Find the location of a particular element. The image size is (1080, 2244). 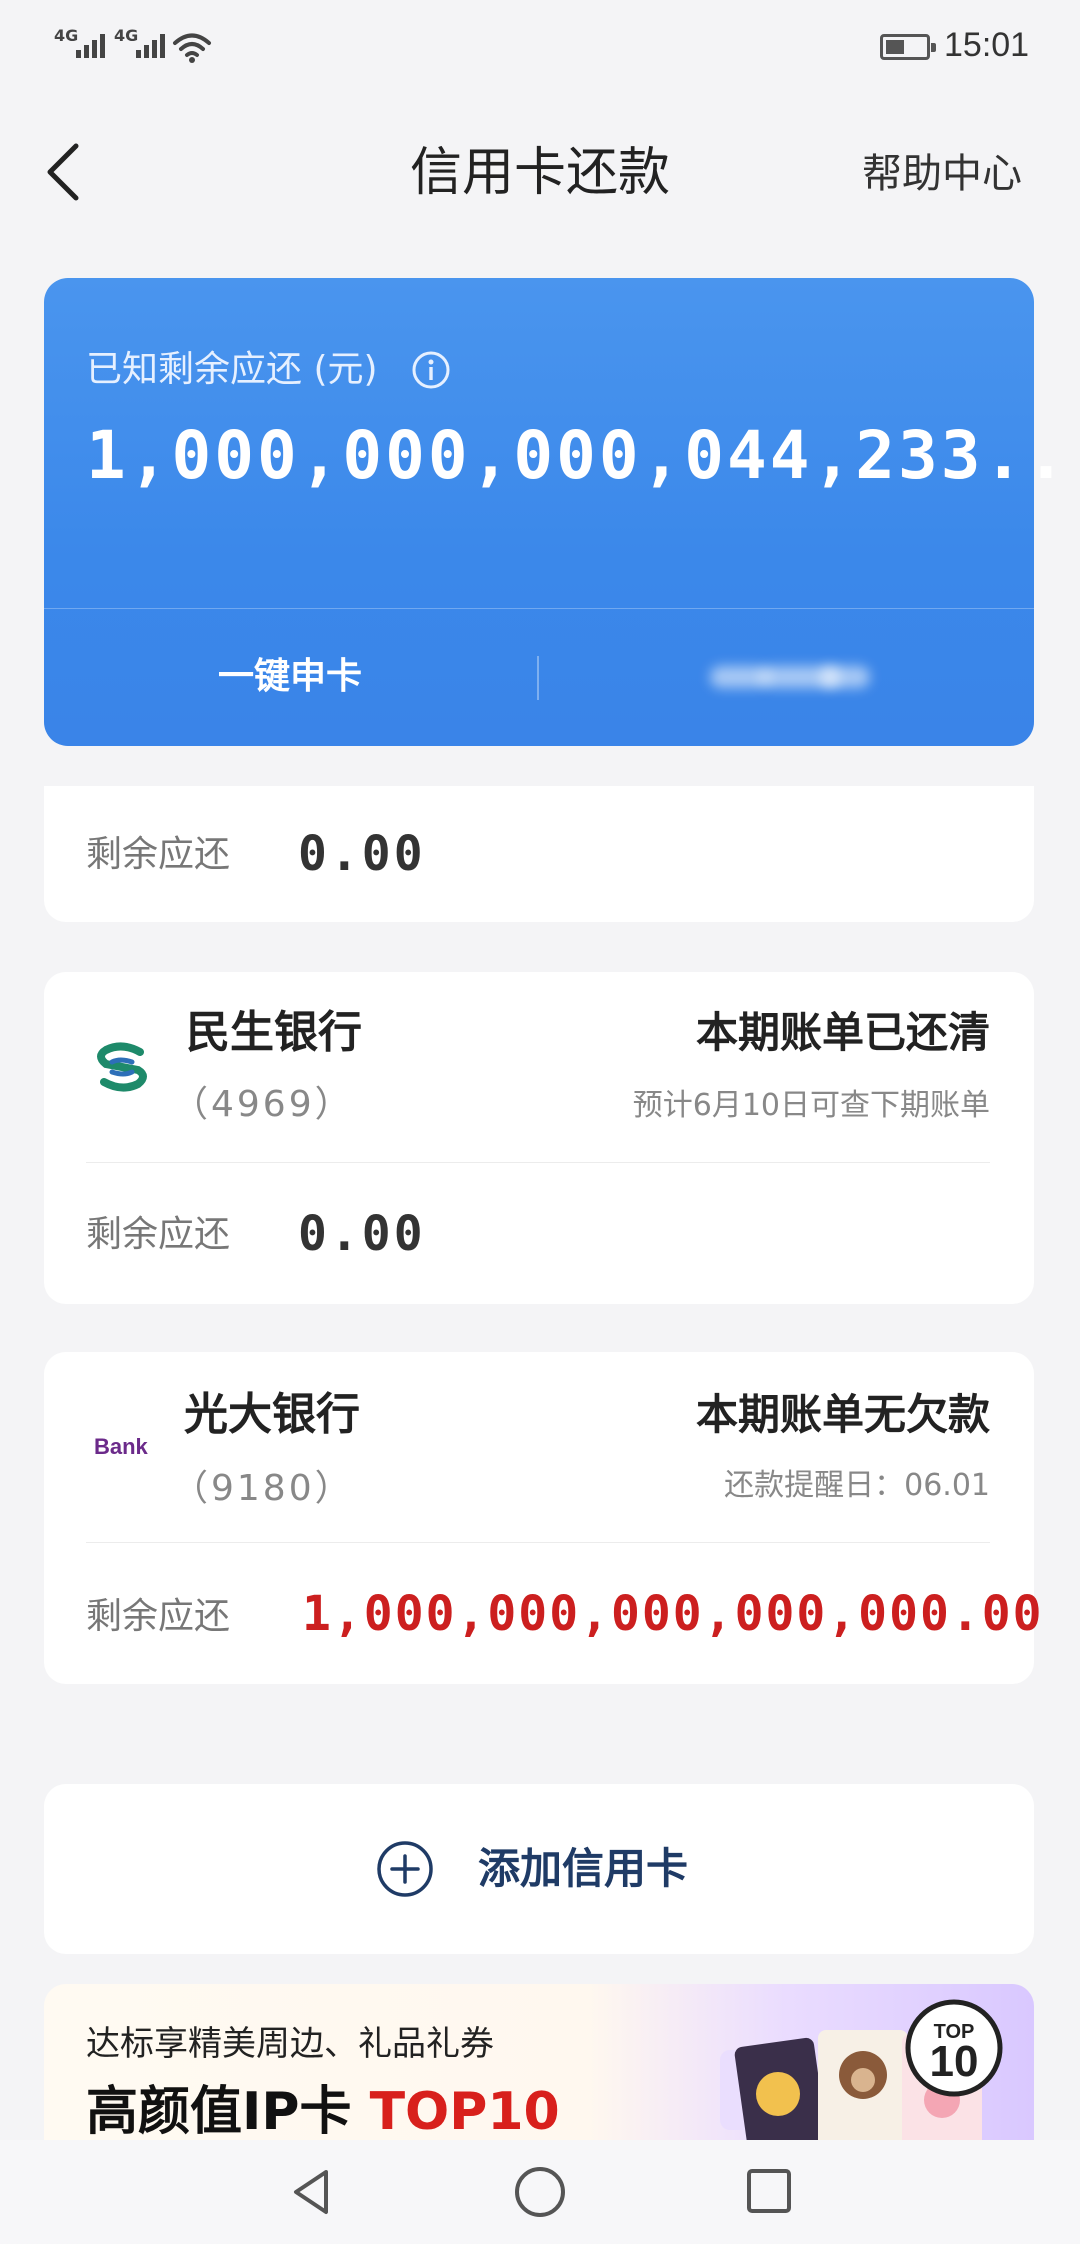

top10-badge-icon: TOP 10 is located at coordinates (954, 2048).